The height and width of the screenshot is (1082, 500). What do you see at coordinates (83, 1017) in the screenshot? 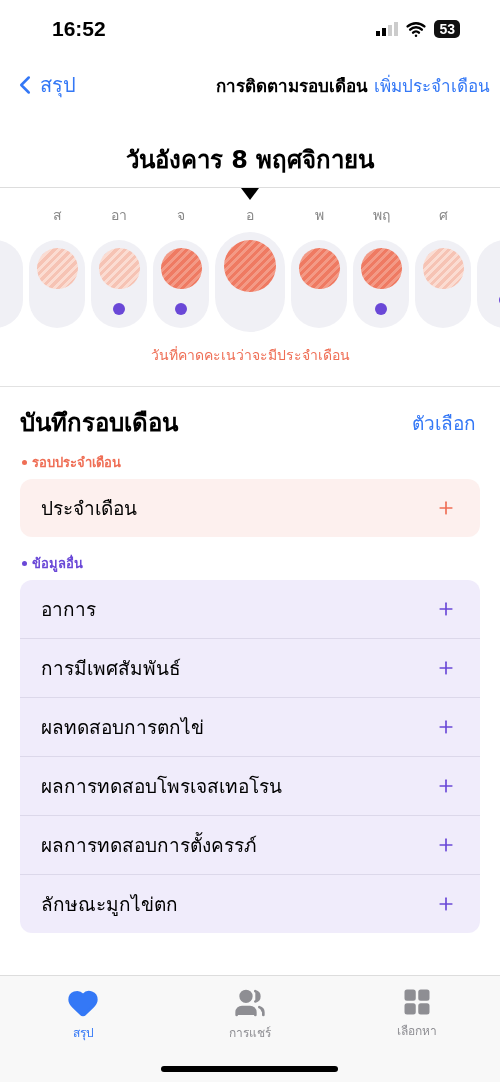
I see `tab-item: สรุป` at bounding box center [83, 1017].